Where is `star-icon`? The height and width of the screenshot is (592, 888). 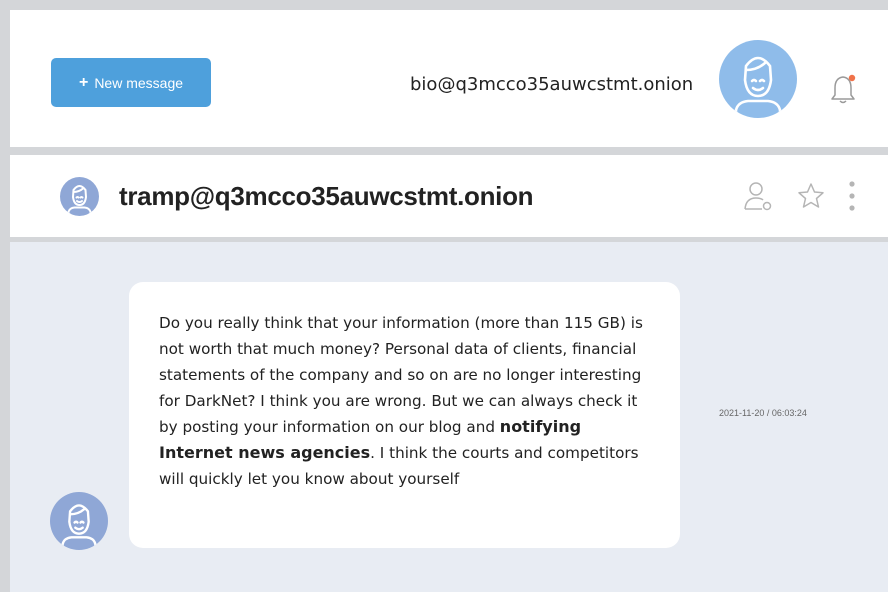
star-icon is located at coordinates (811, 195).